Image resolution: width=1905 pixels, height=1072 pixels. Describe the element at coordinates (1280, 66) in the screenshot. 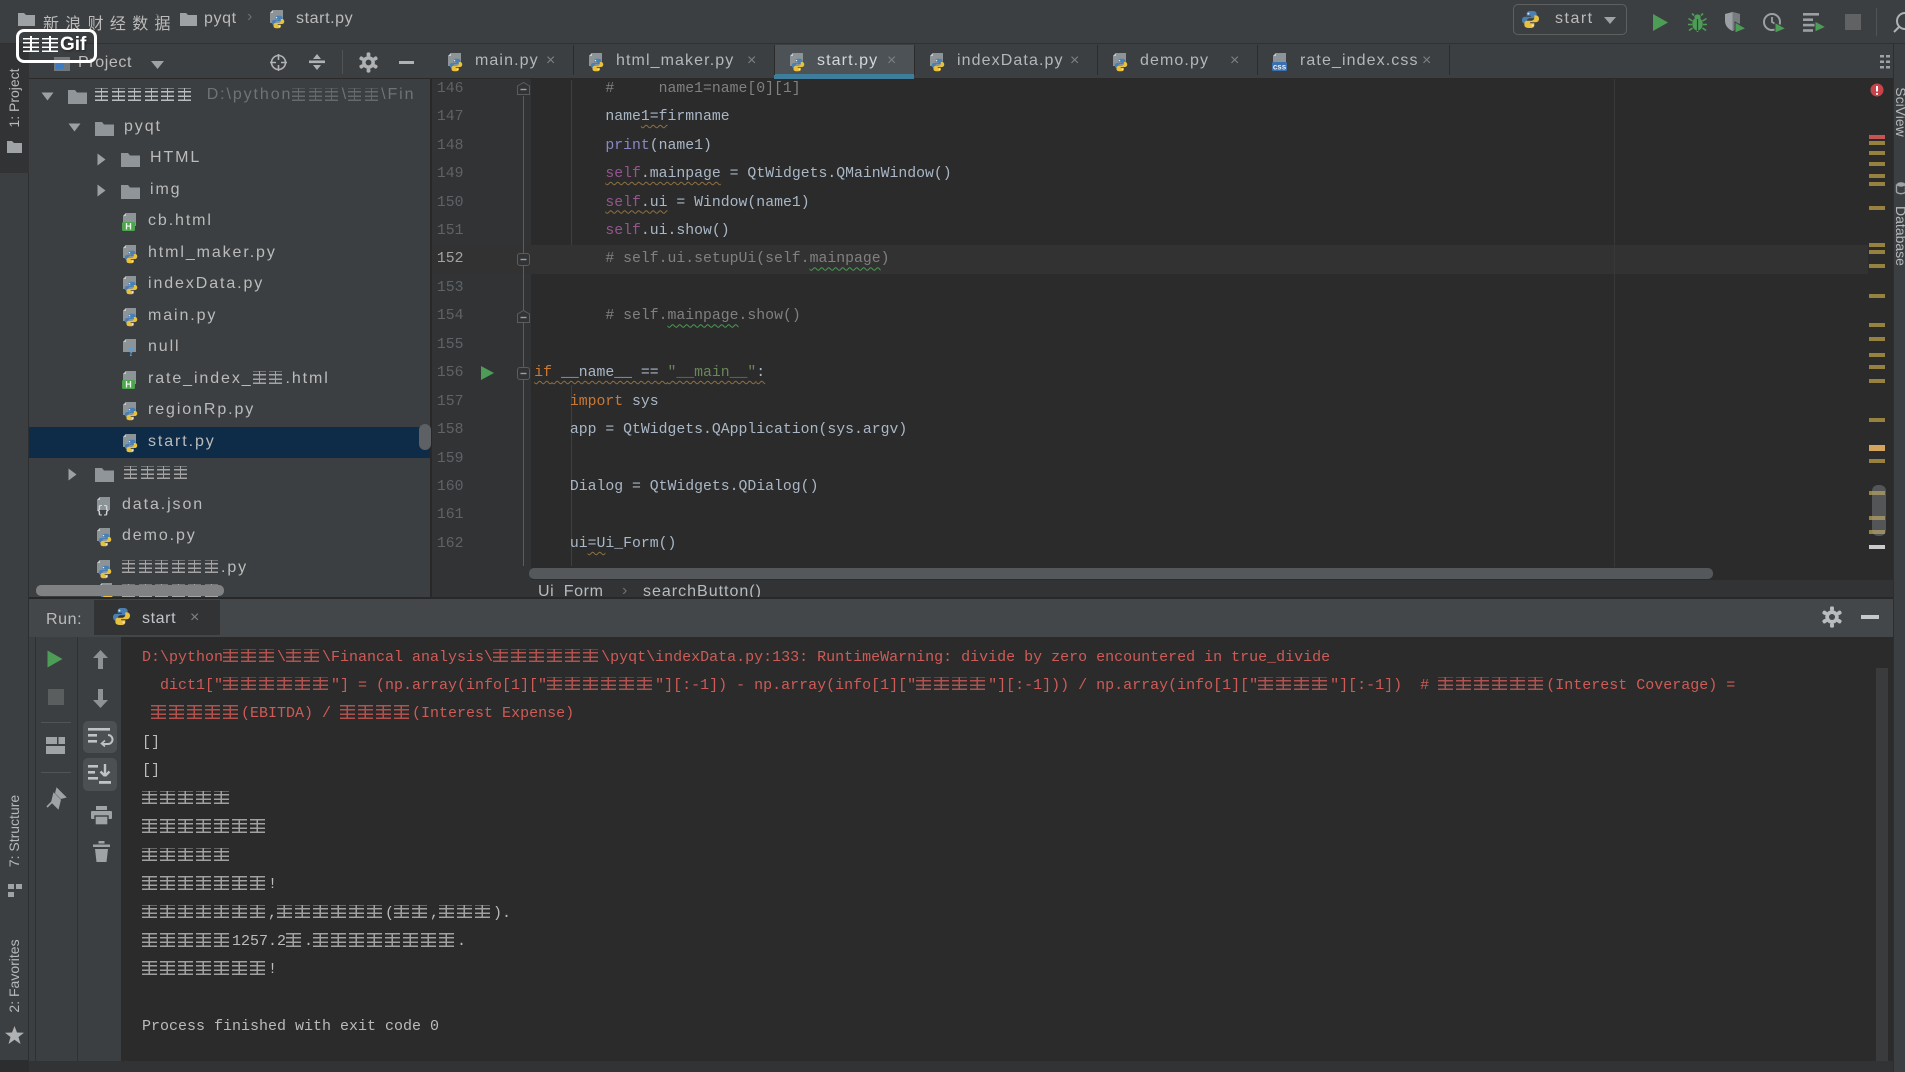

I see `svg-text: css` at that location.